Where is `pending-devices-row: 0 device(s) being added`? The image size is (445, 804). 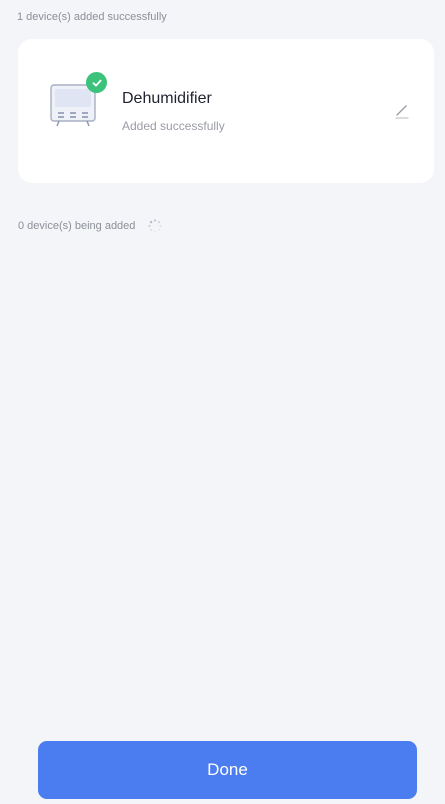
pending-devices-row: 0 device(s) being added is located at coordinates (90, 226).